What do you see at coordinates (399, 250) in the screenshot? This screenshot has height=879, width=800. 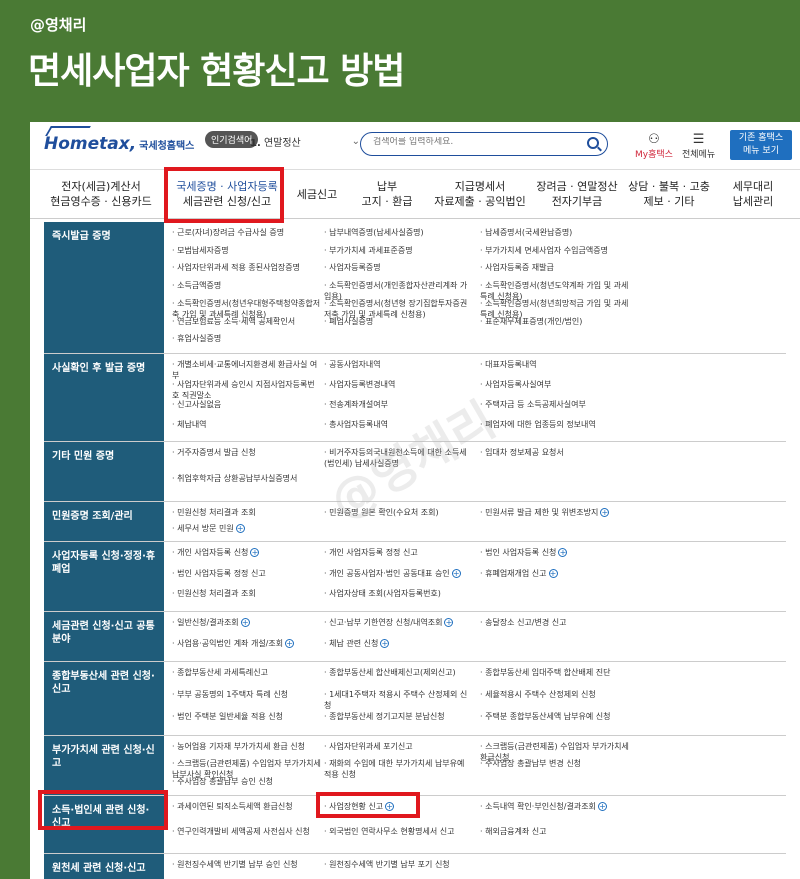 I see `menu-link: 부가가치세 과세표준증명` at bounding box center [399, 250].